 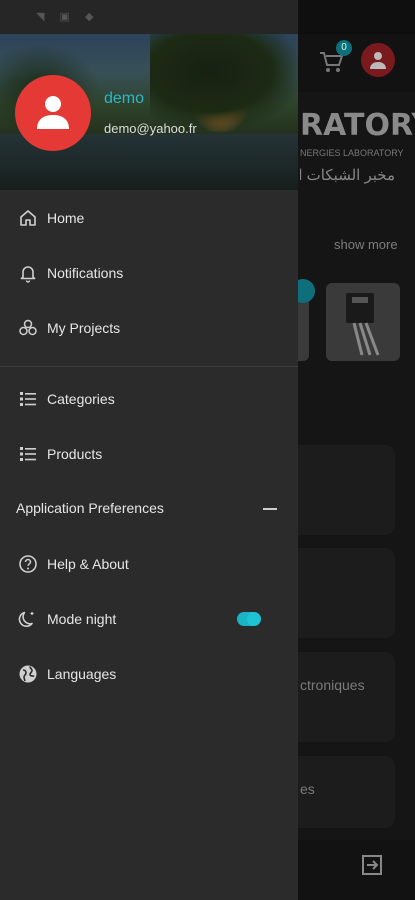 I want to click on menu-item-label: Languages, so click(x=82, y=674).